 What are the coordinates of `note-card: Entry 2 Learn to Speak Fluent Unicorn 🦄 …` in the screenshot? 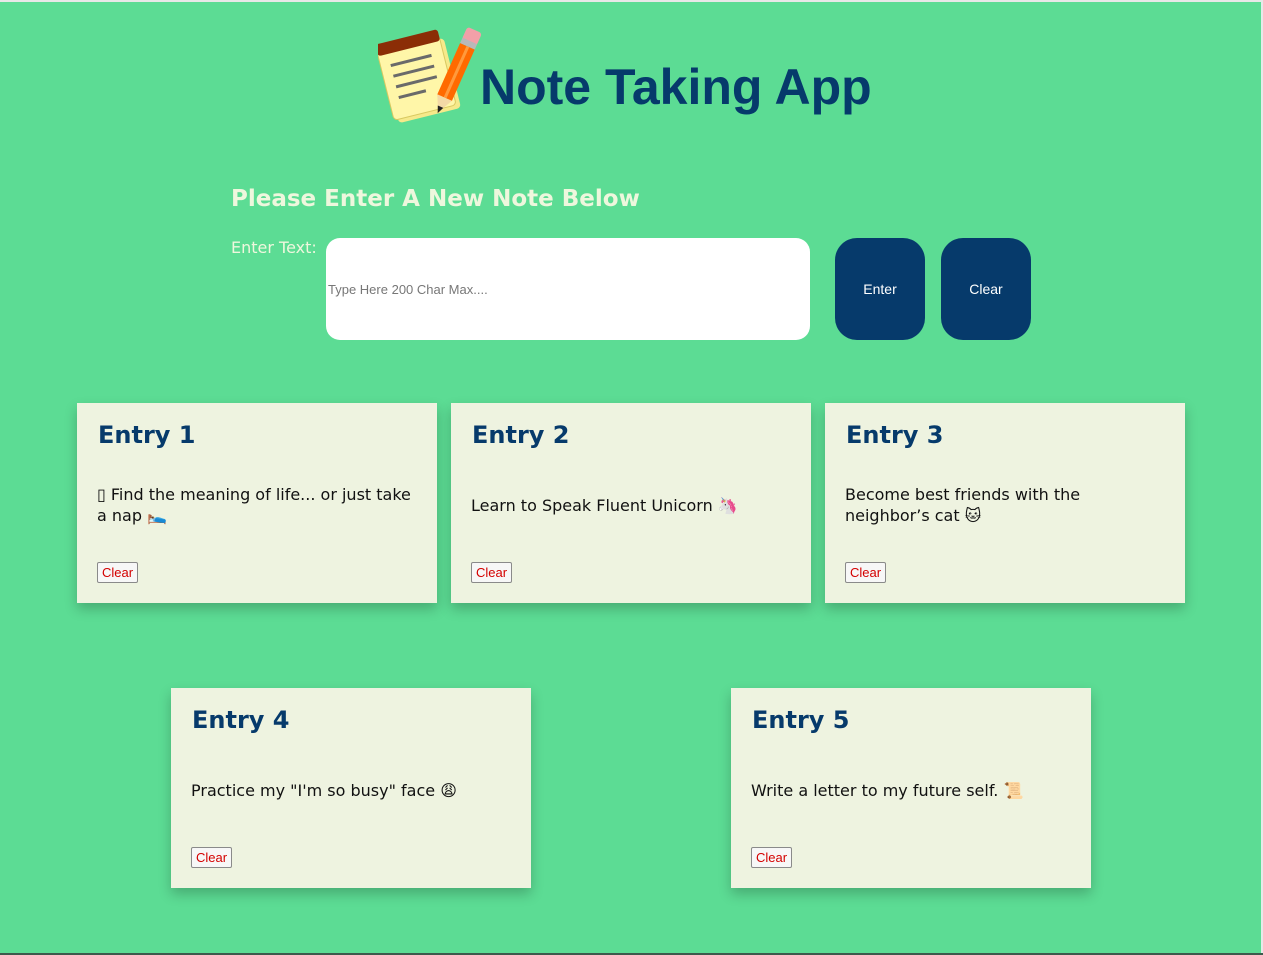 It's located at (631, 503).